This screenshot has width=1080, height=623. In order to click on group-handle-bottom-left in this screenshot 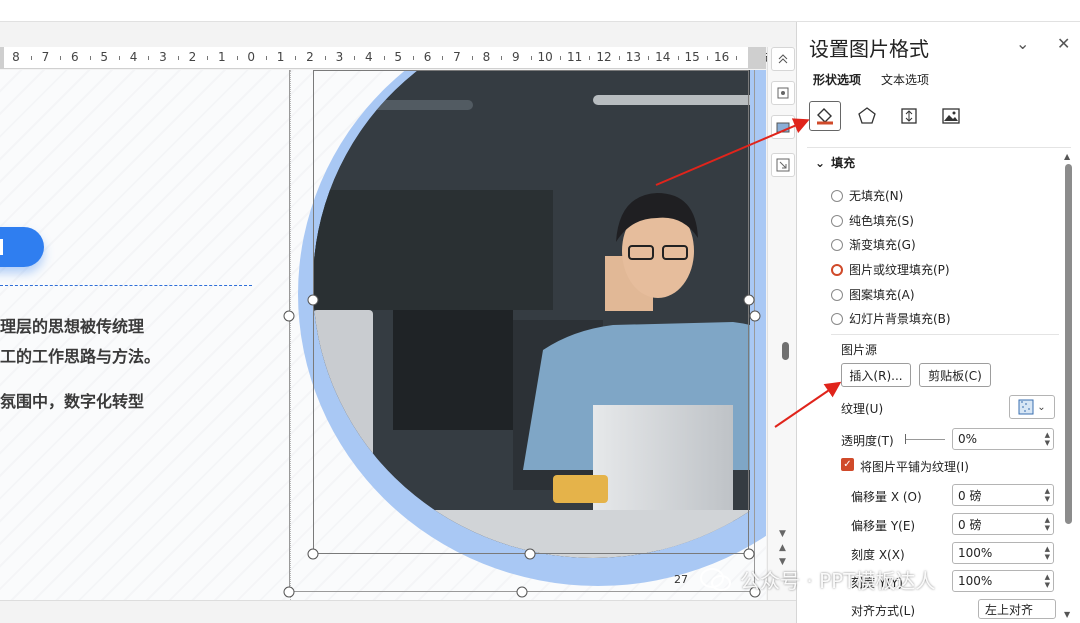, I will do `click(289, 592)`.